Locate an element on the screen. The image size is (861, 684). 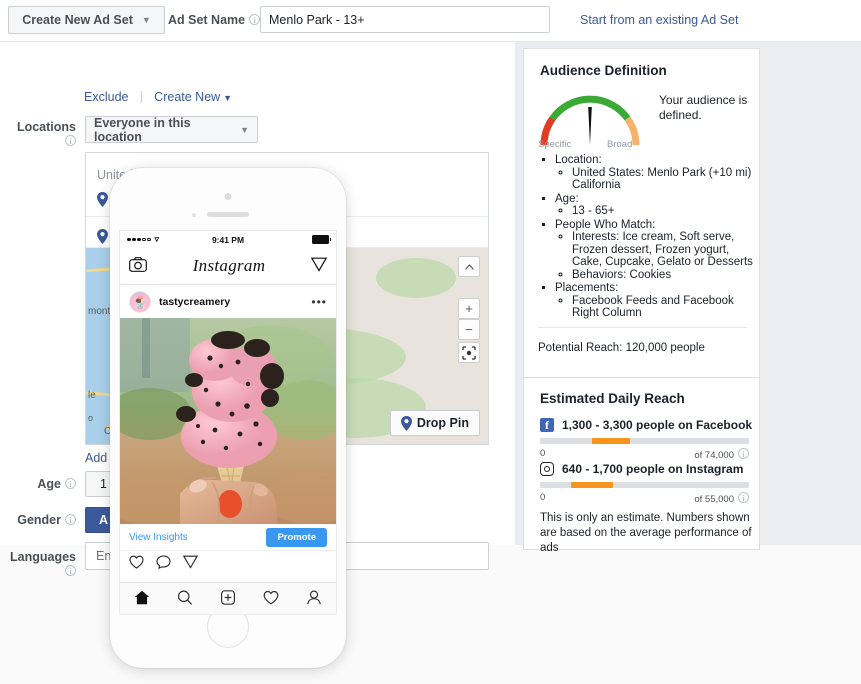
share-icon is located at coordinates (190, 563).